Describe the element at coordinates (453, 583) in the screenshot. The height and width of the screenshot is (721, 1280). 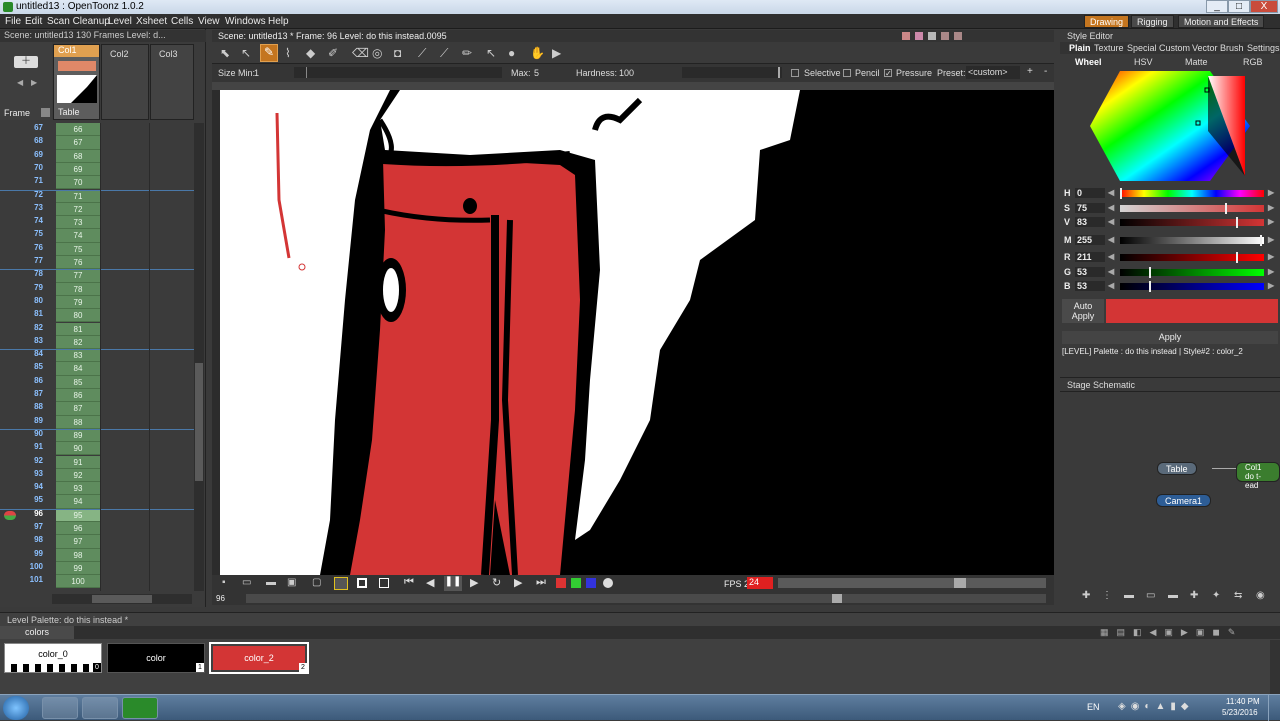
I see `pause-button: ❚❚` at that location.